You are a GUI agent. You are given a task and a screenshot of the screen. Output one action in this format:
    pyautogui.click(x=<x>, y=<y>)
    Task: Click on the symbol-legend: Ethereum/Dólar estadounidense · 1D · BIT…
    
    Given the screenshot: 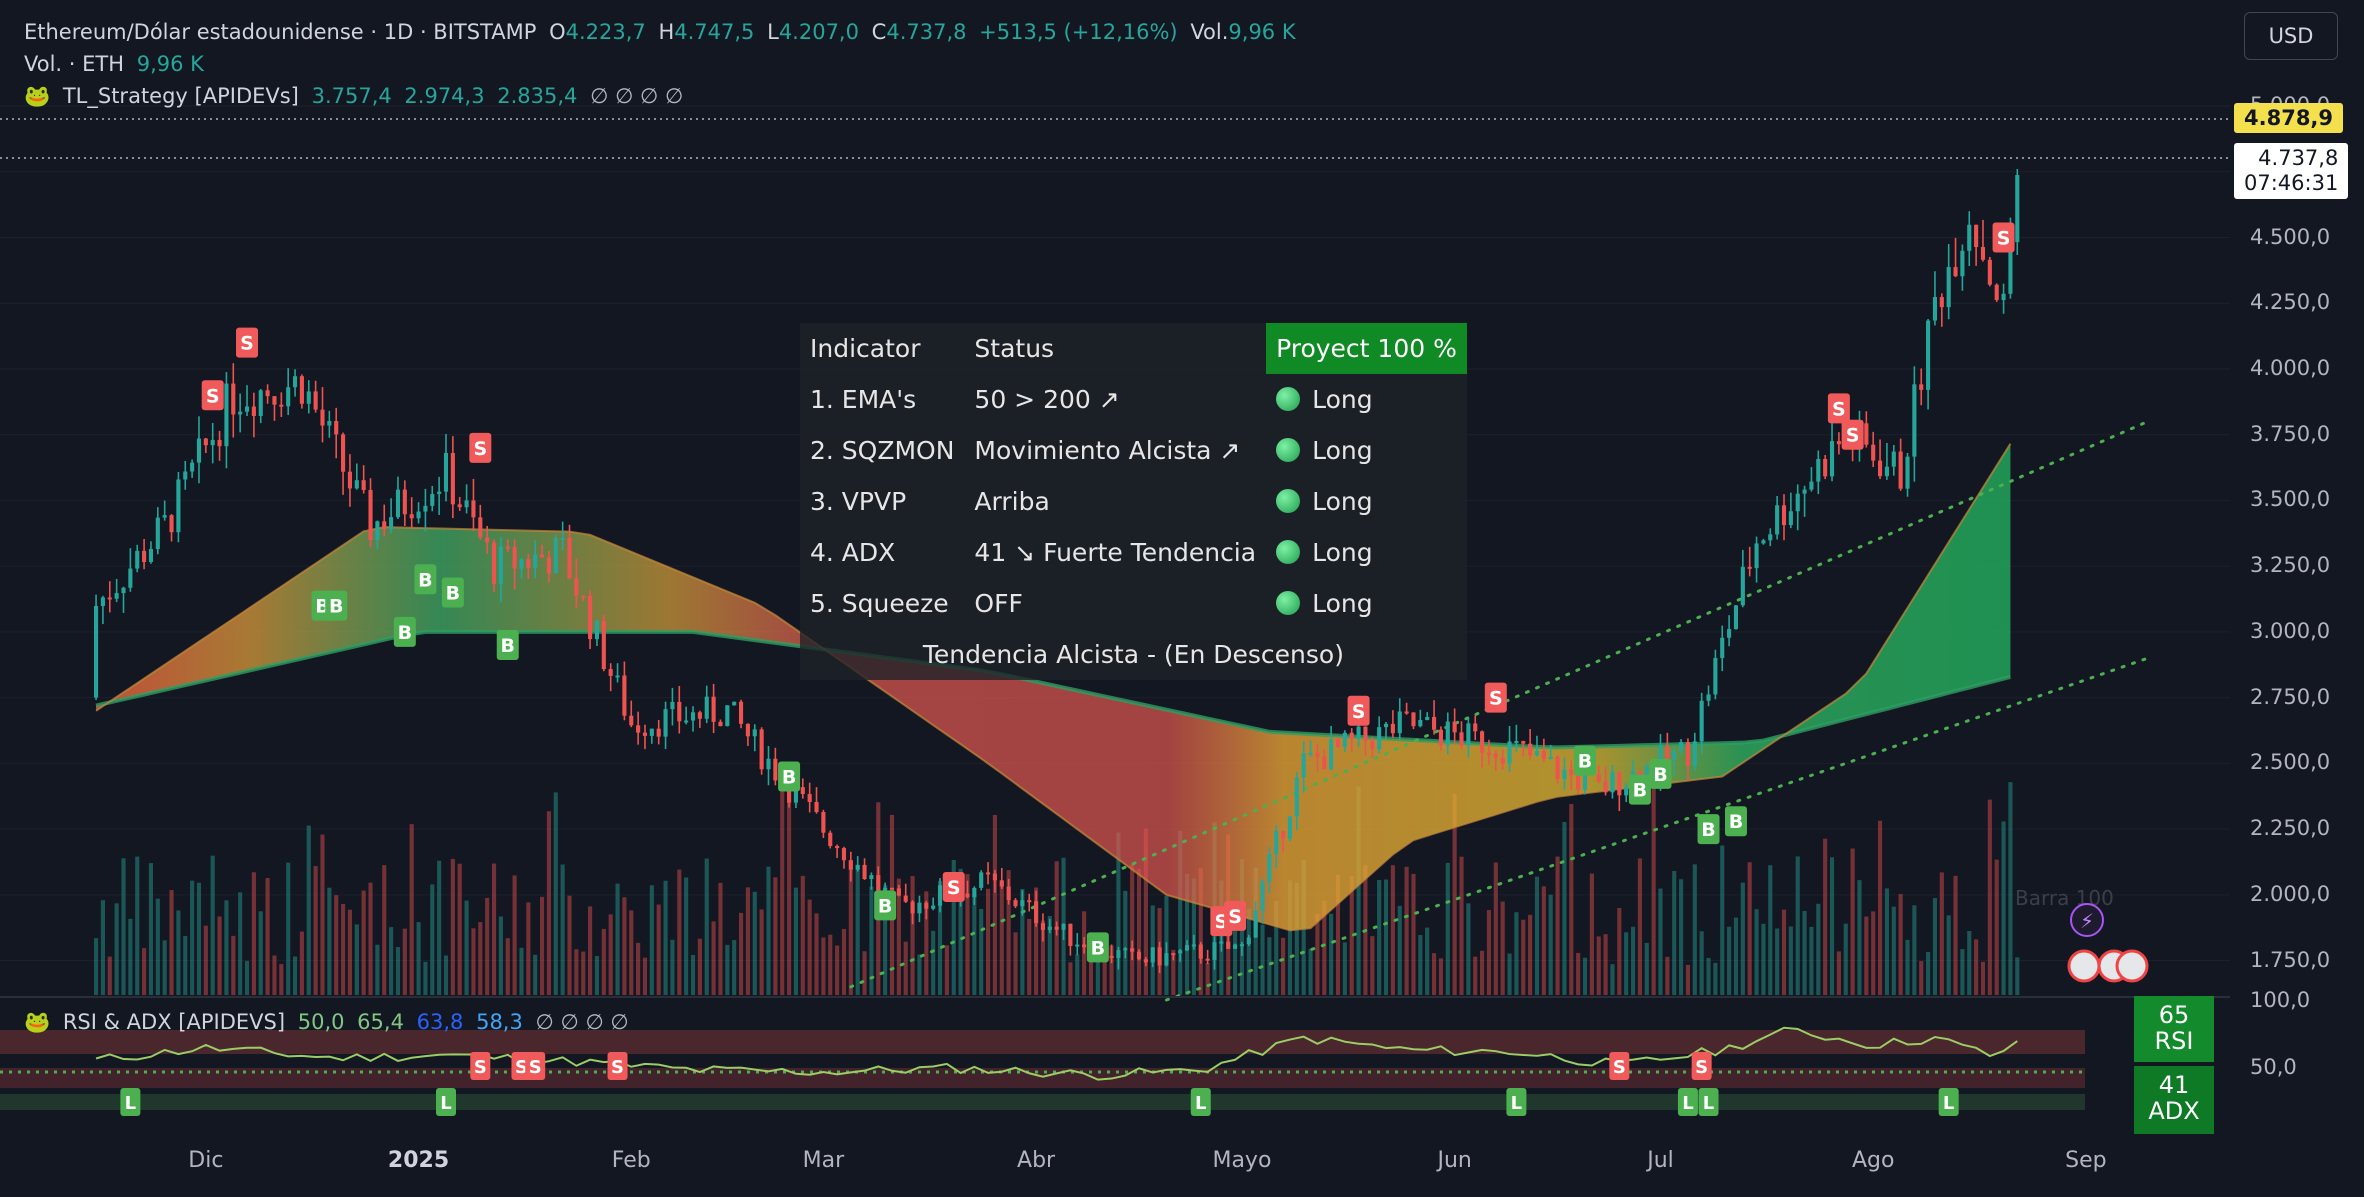 What is the action you would take?
    pyautogui.click(x=663, y=32)
    